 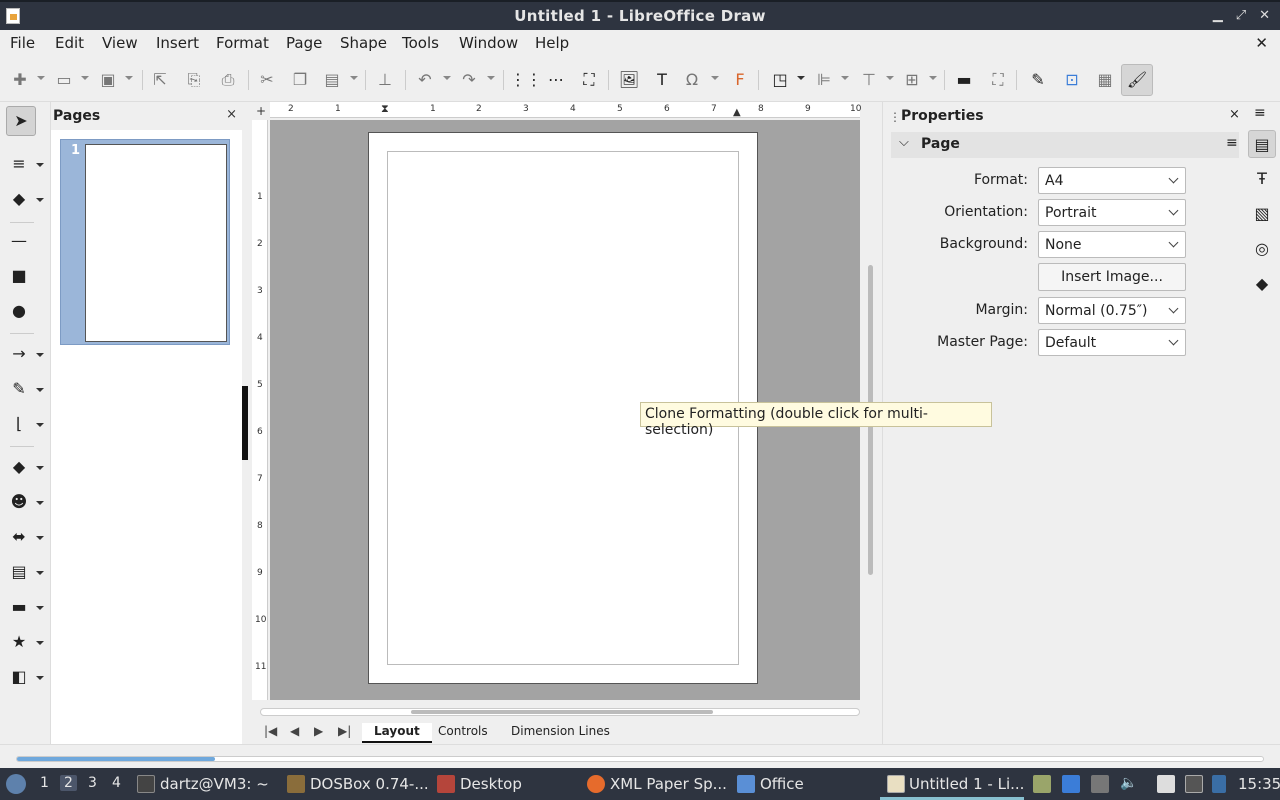 What do you see at coordinates (565, 110) in the screenshot?
I see `horizontal-ruler: 2 1 1 2 3 4 5 6 7 8 9 10 ⧗ ▲` at bounding box center [565, 110].